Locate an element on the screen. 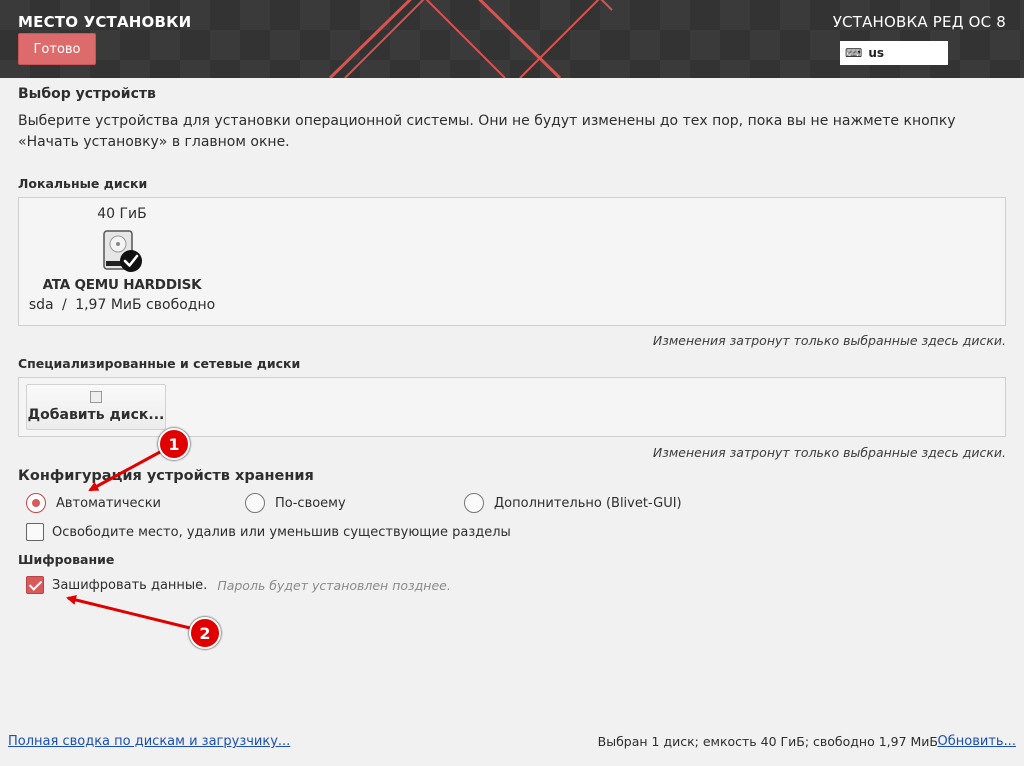 The height and width of the screenshot is (766, 1024). annotation-badge-2: 2 is located at coordinates (205, 633).